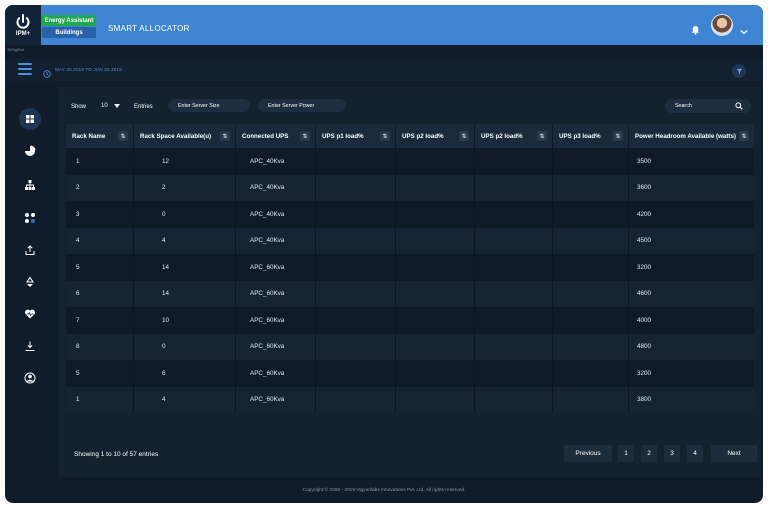  I want to click on table-cell: 14, so click(185, 267).